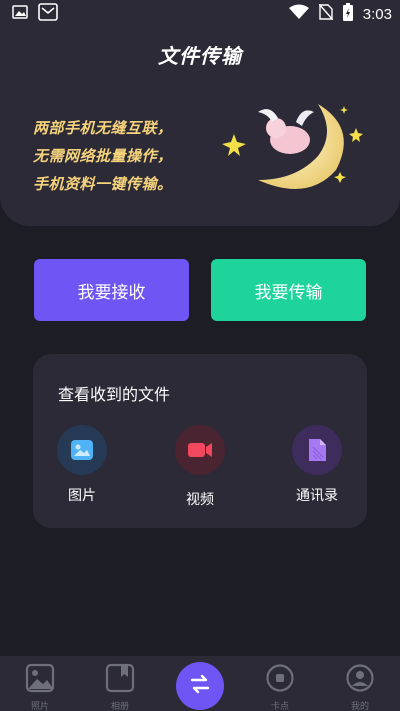 The image size is (400, 711). I want to click on no-sim-icon, so click(326, 13).